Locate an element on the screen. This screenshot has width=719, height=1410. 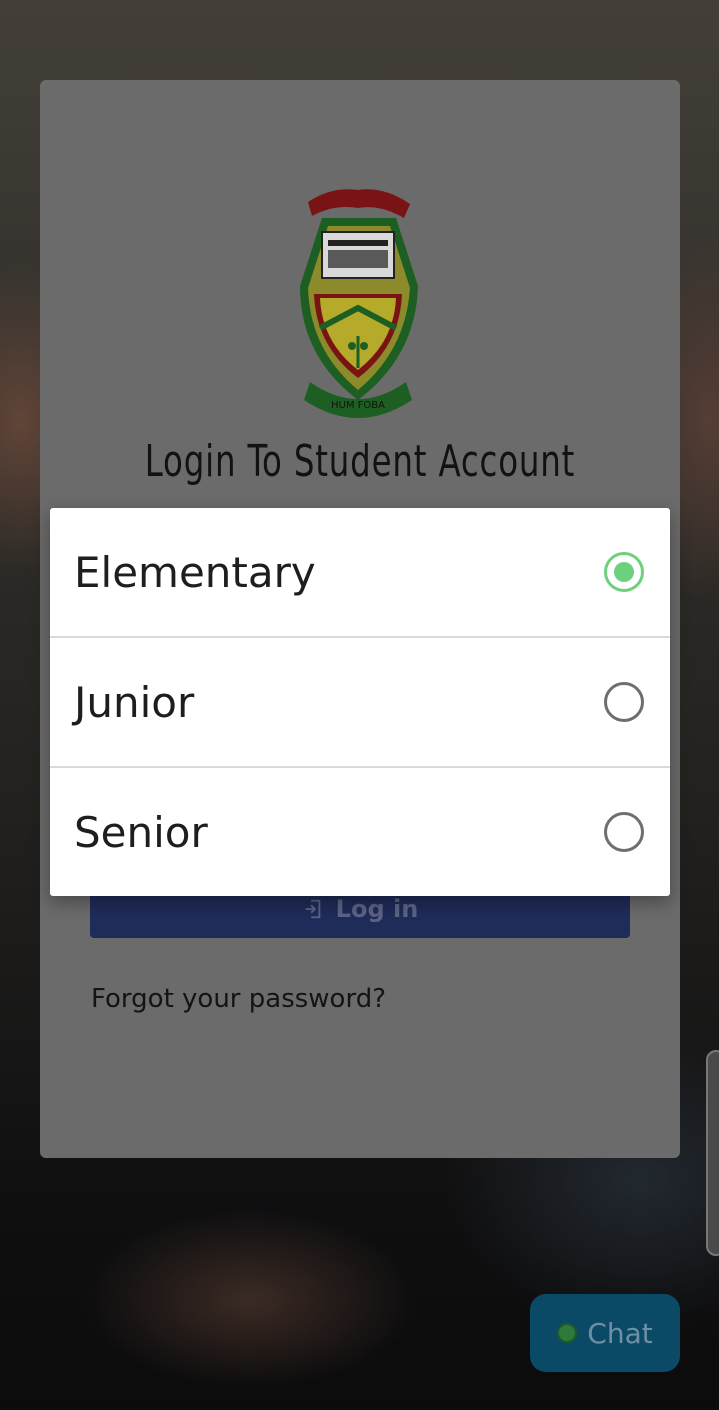
school-crest-logo: HUM FOBA is located at coordinates (359, 303).